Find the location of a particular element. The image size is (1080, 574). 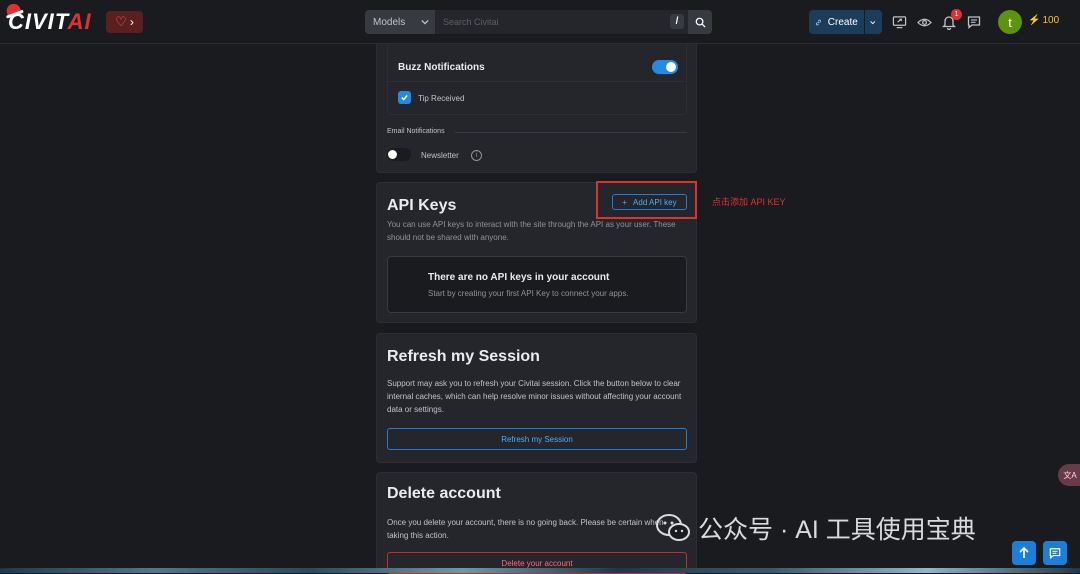

buzz-notifications-label: Buzz Notifications is located at coordinates (441, 67).